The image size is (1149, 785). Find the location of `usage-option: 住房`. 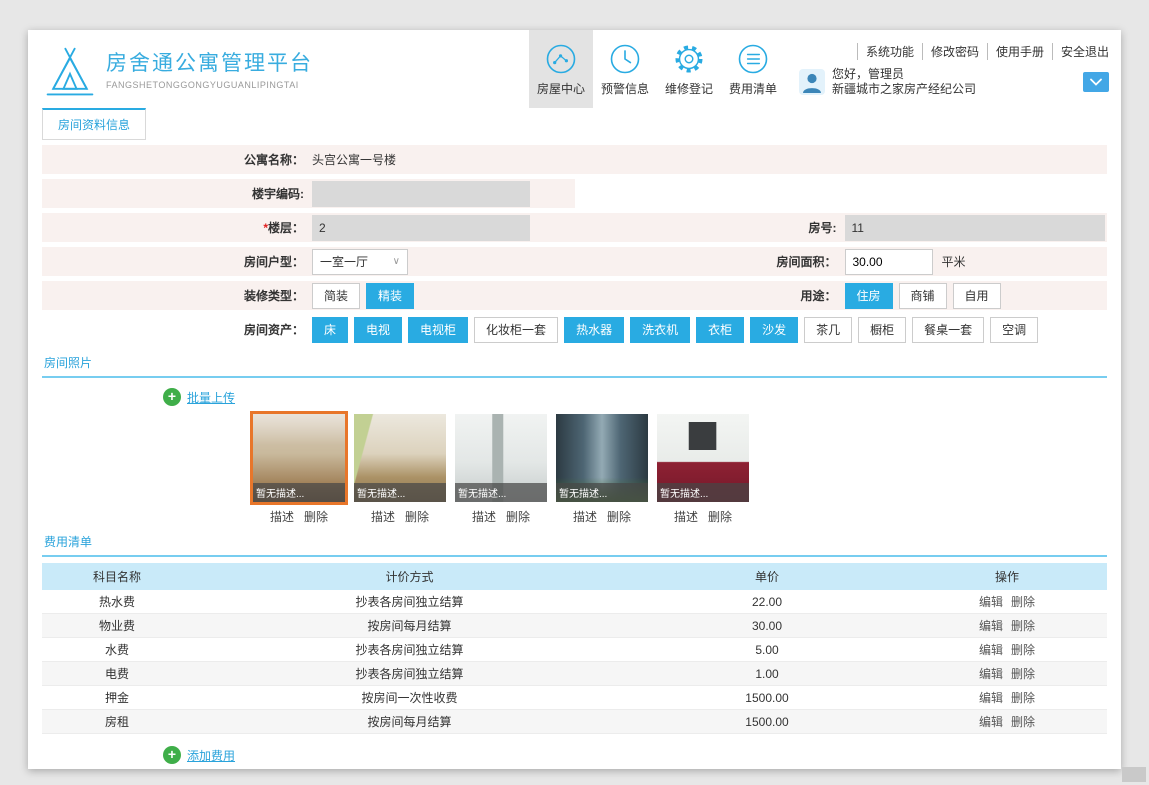

usage-option: 住房 is located at coordinates (868, 295).